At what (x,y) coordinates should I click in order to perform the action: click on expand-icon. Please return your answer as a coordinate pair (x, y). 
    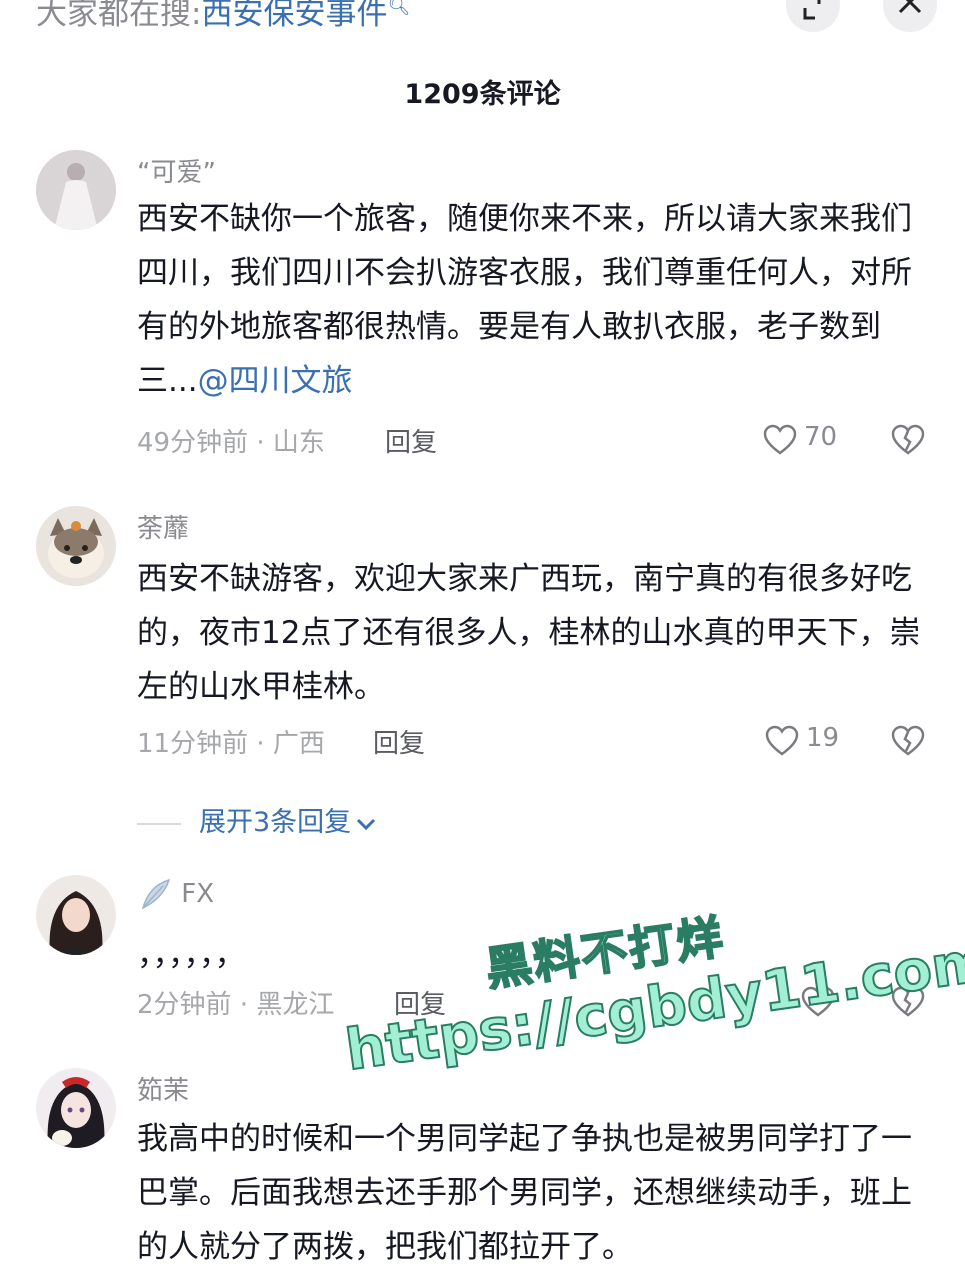
    Looking at the image, I should click on (812, 10).